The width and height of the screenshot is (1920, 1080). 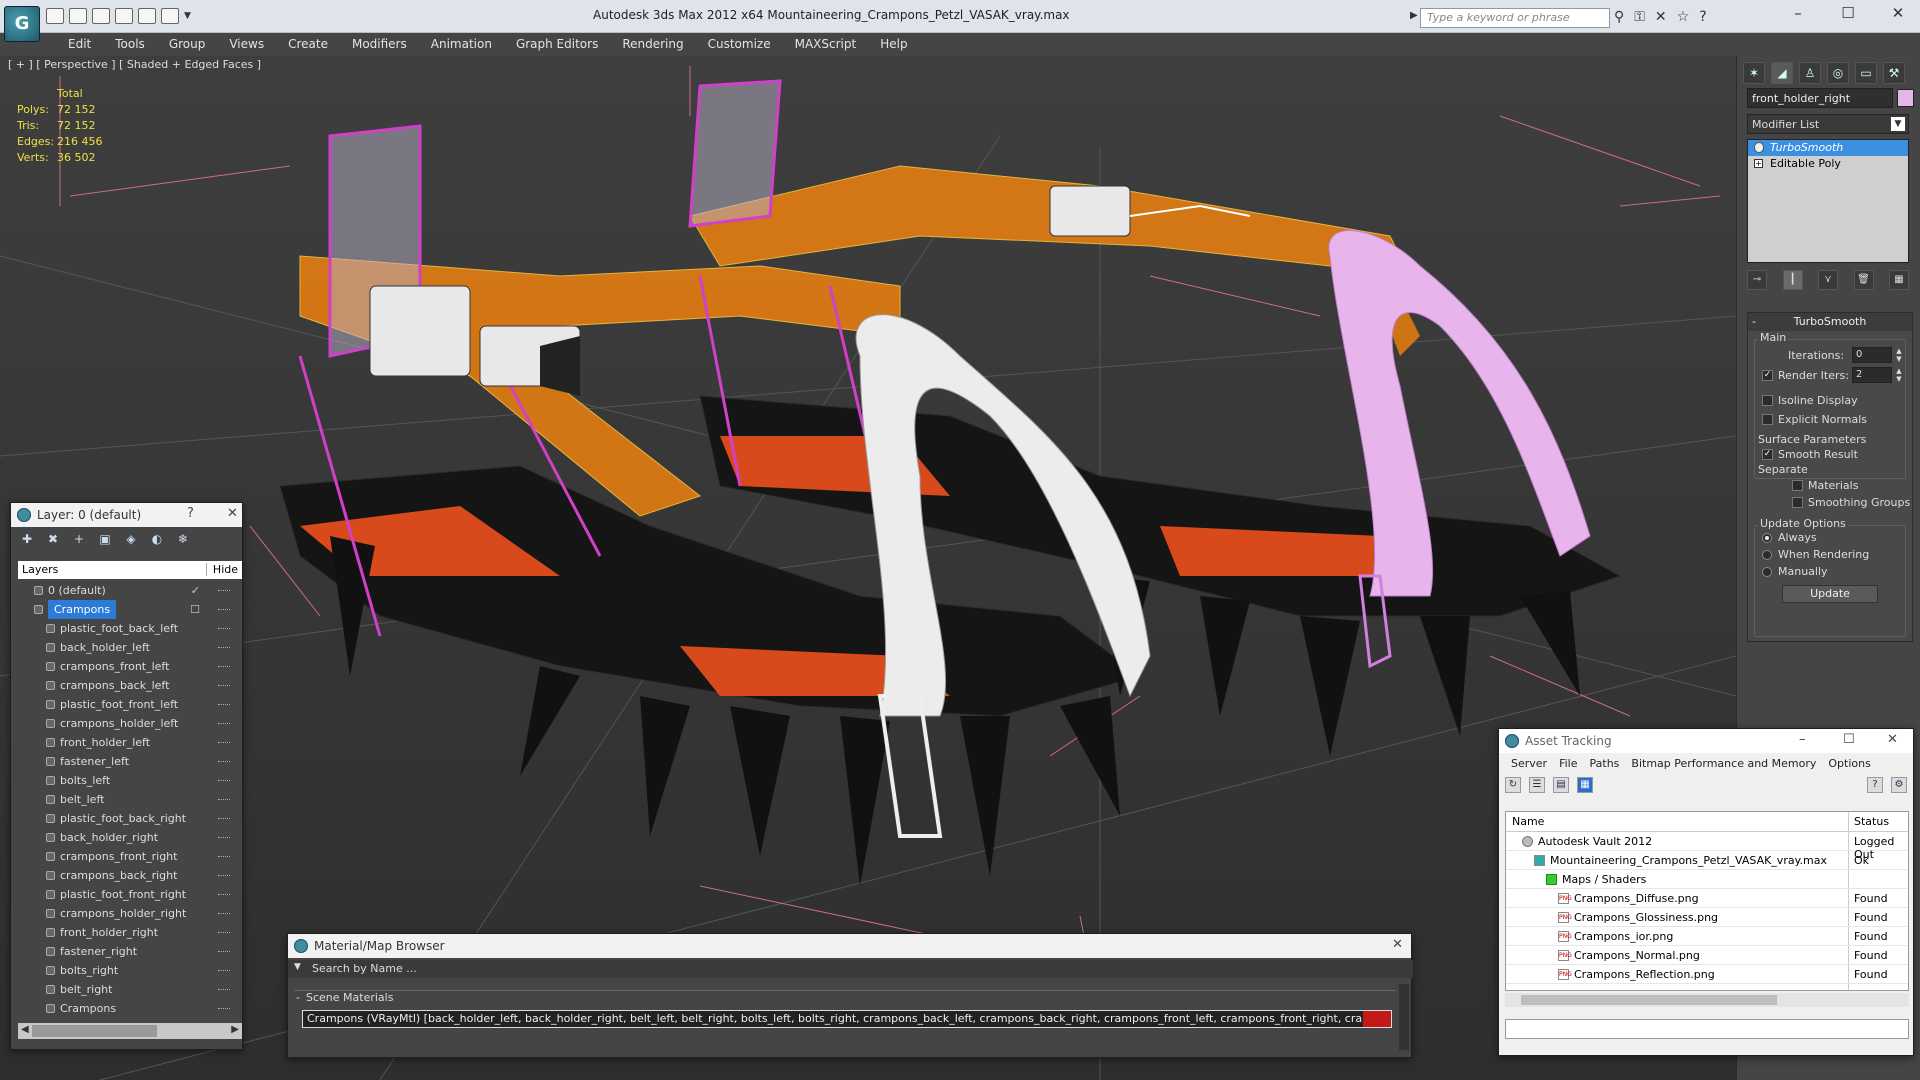 What do you see at coordinates (130, 970) in the screenshot?
I see `layer-row: bolts_right` at bounding box center [130, 970].